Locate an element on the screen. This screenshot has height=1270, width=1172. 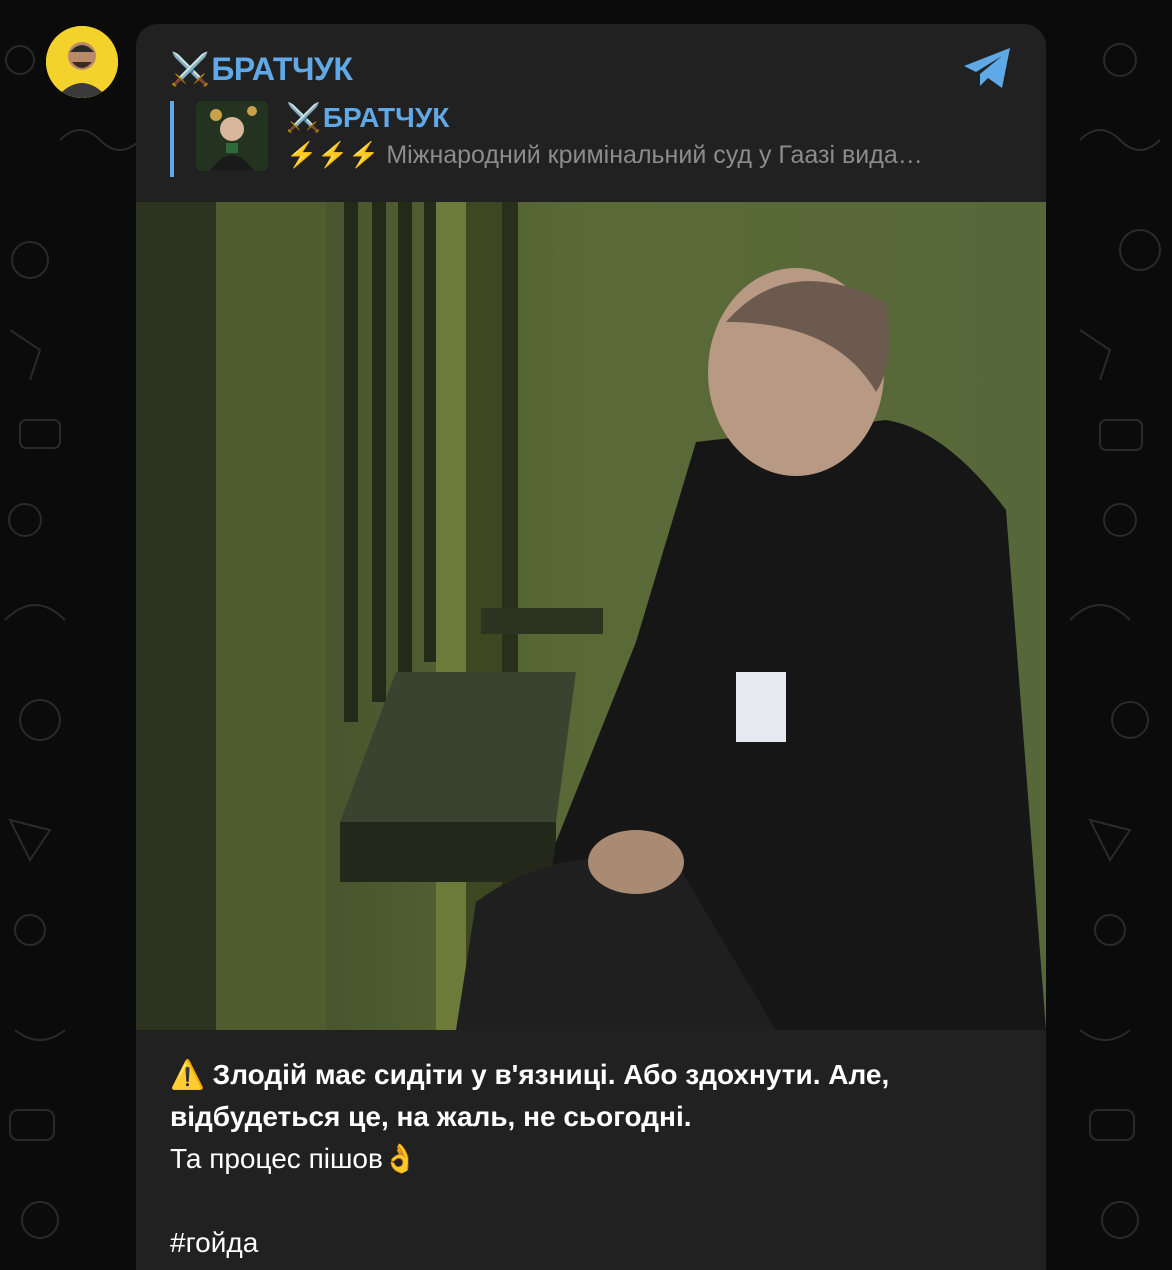
forward-thumbnail-image is located at coordinates (232, 136).